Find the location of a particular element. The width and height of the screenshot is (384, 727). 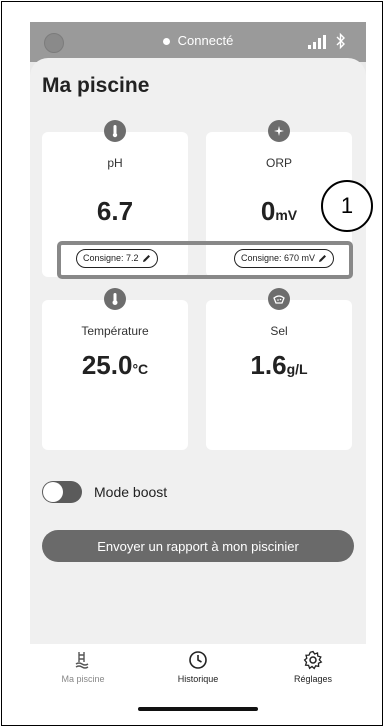

ph-value: 6.7 is located at coordinates (115, 211).